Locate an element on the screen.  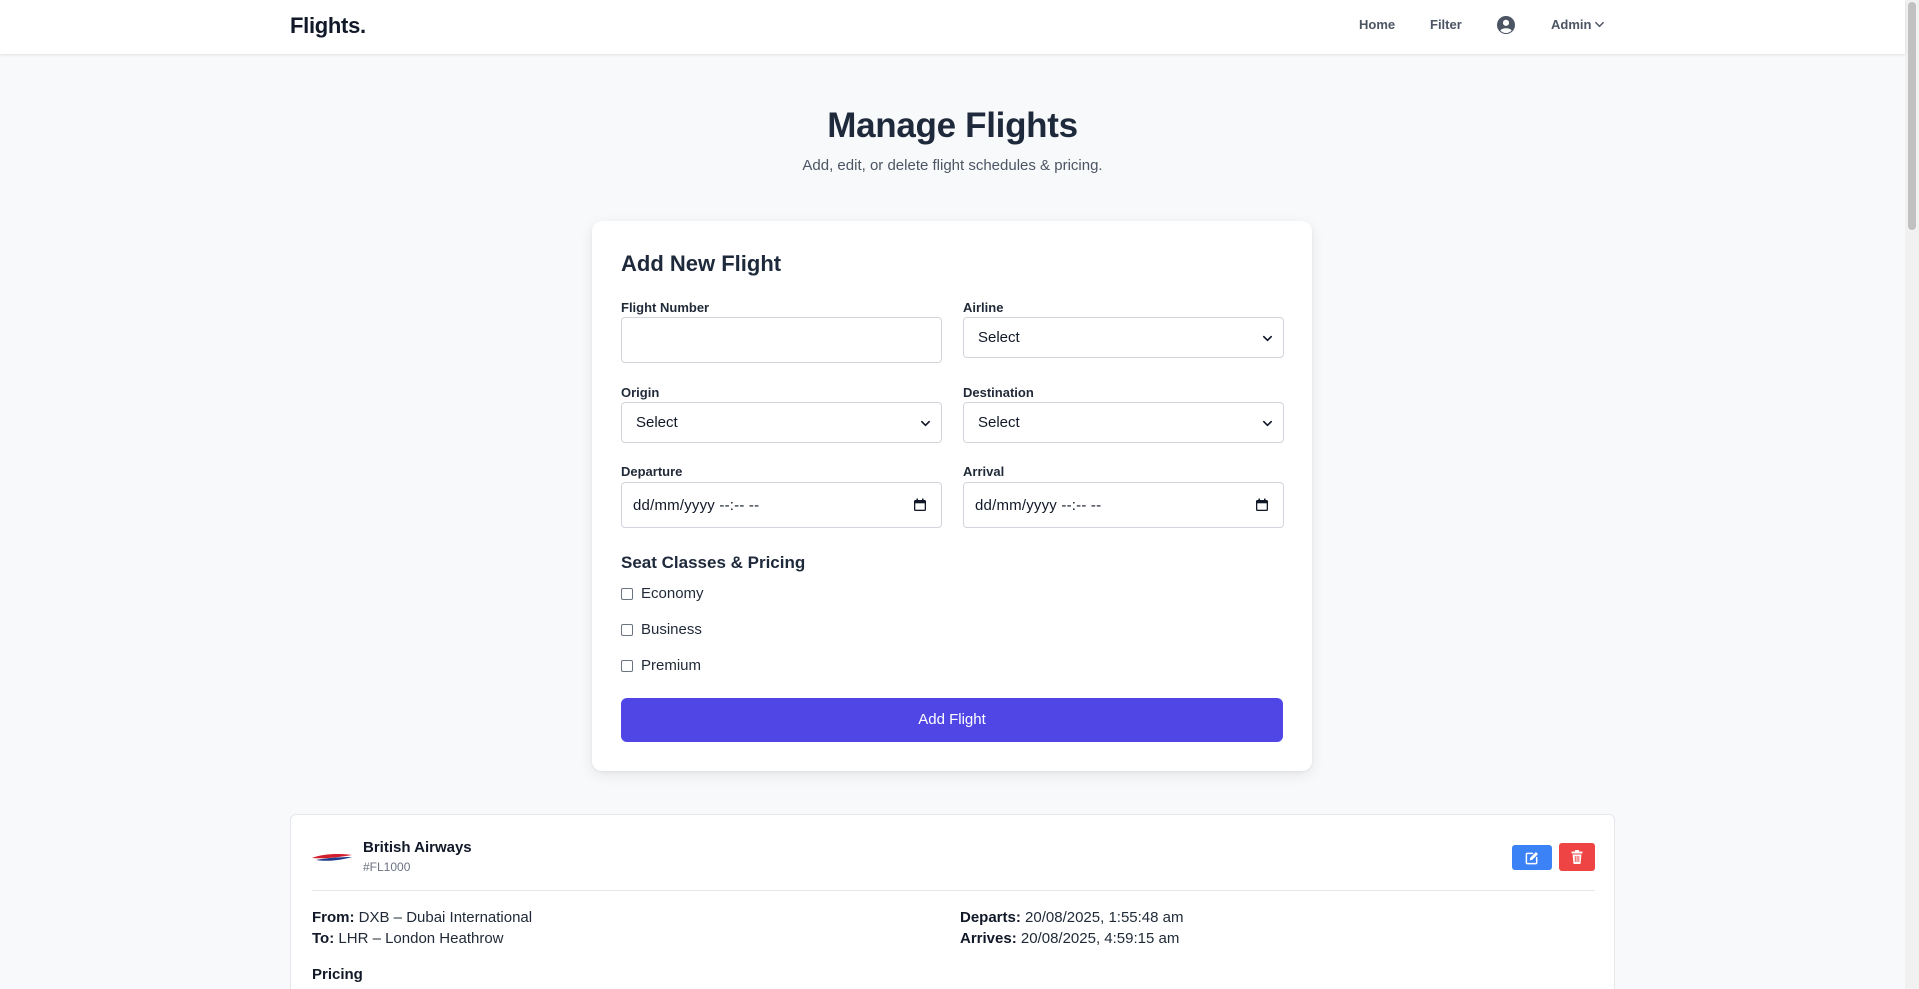
arrives-value: 20/08/2025, 4:59:15 am is located at coordinates (1100, 938).